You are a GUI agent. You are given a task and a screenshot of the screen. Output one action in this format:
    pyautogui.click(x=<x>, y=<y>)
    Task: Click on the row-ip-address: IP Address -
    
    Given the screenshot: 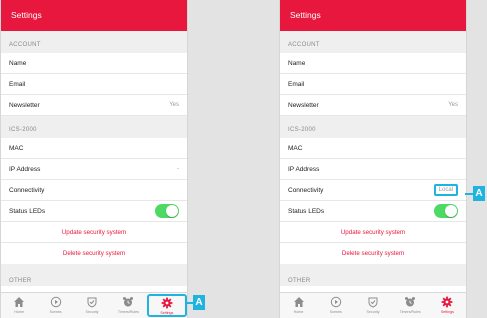 What is the action you would take?
    pyautogui.click(x=94, y=169)
    